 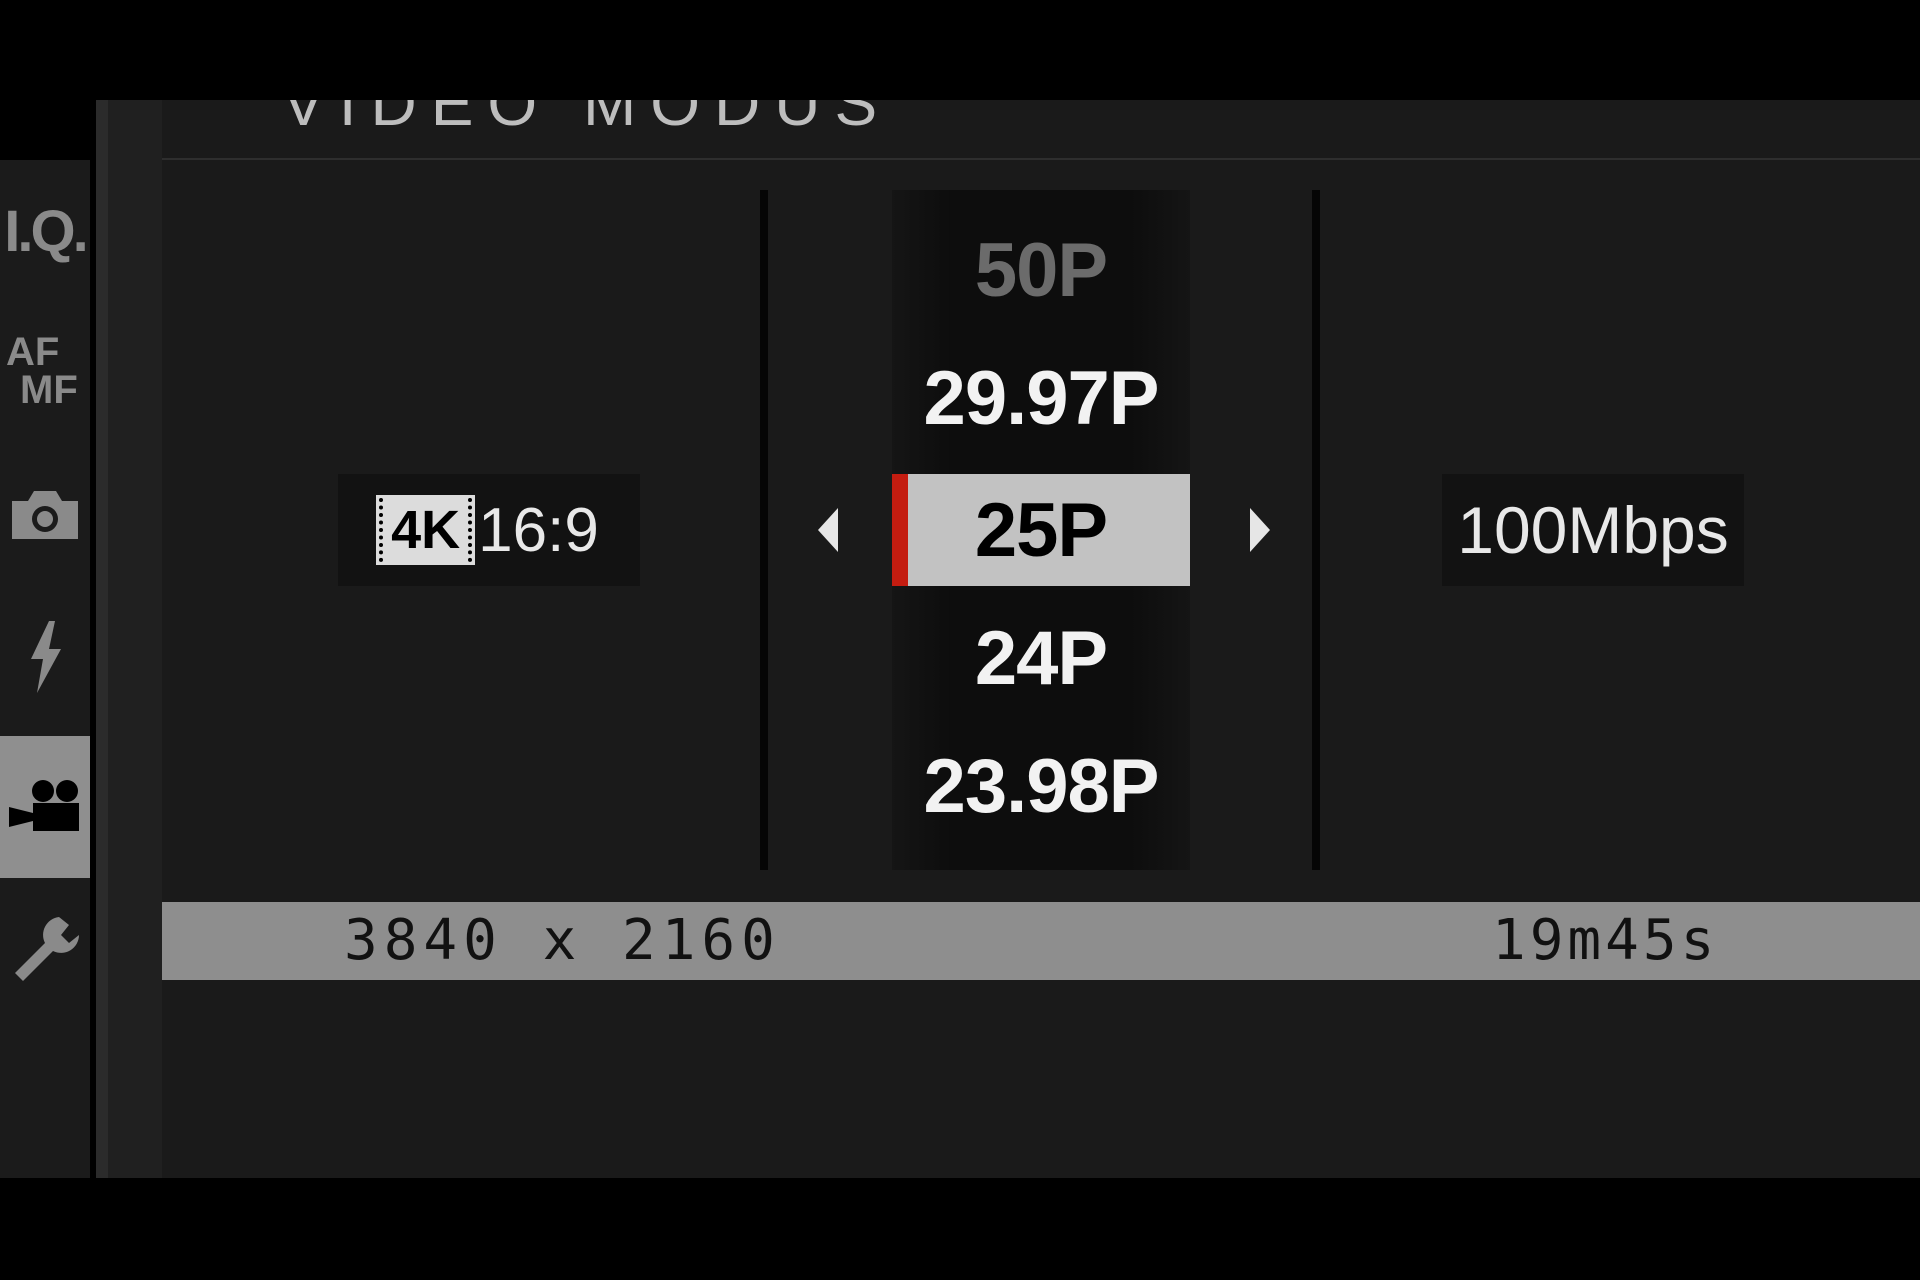 I want to click on column-divider-left, so click(x=764, y=530).